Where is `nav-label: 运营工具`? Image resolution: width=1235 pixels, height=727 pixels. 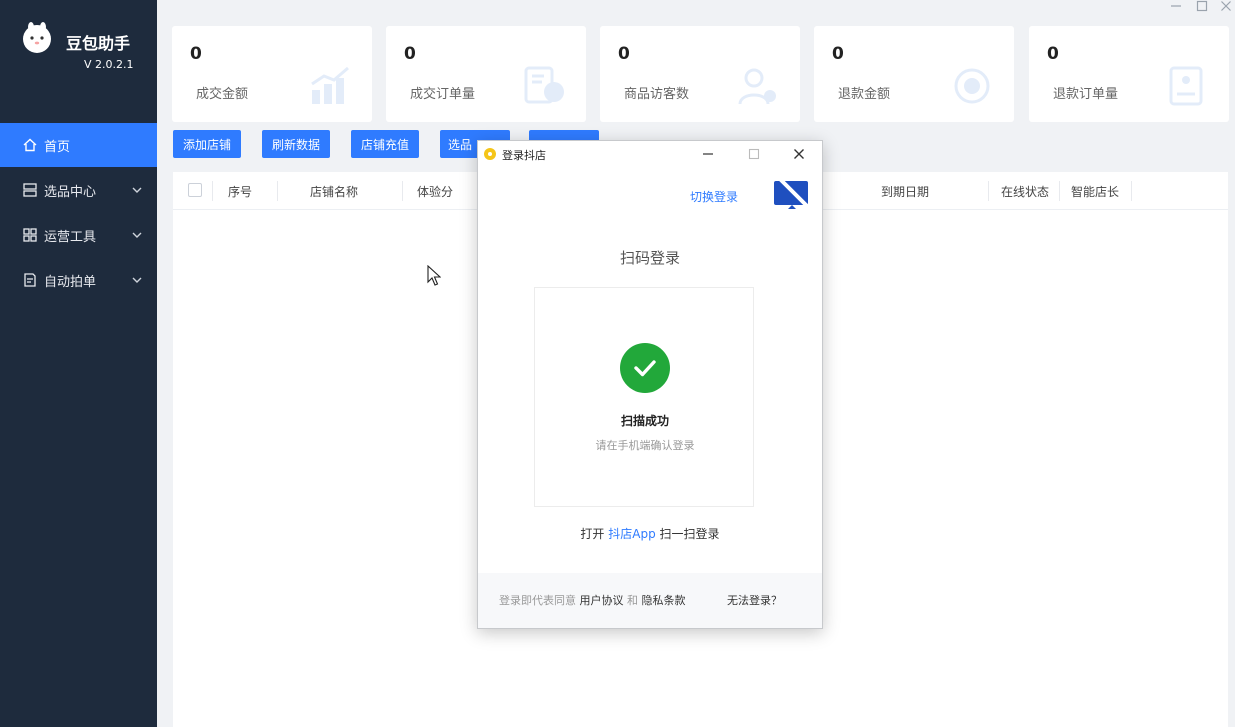 nav-label: 运营工具 is located at coordinates (70, 237).